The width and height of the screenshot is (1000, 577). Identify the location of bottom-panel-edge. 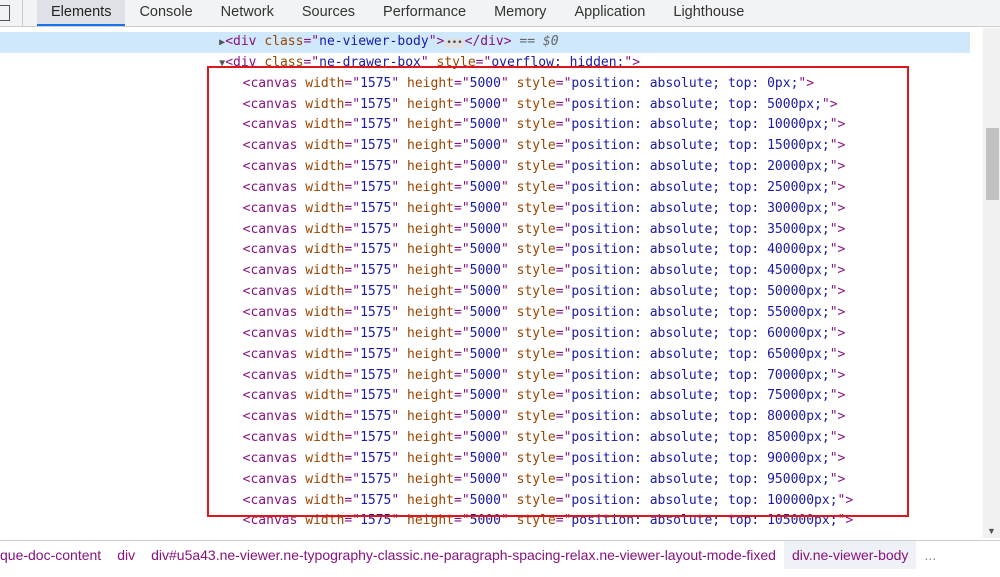
(500, 573).